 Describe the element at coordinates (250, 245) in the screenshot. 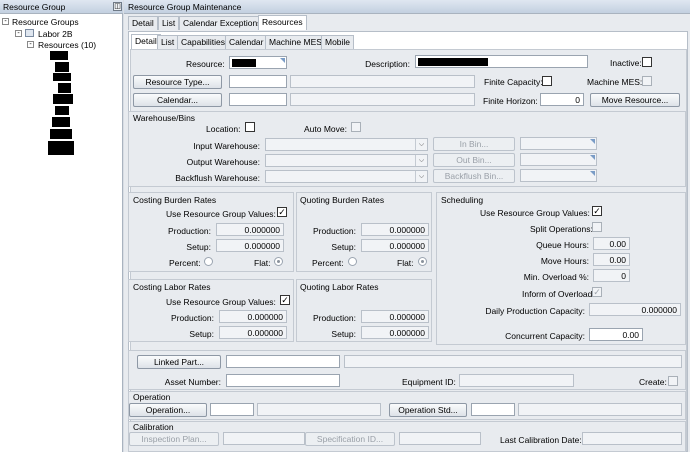

I see `costing-burden-setup-input: 0.000000` at that location.